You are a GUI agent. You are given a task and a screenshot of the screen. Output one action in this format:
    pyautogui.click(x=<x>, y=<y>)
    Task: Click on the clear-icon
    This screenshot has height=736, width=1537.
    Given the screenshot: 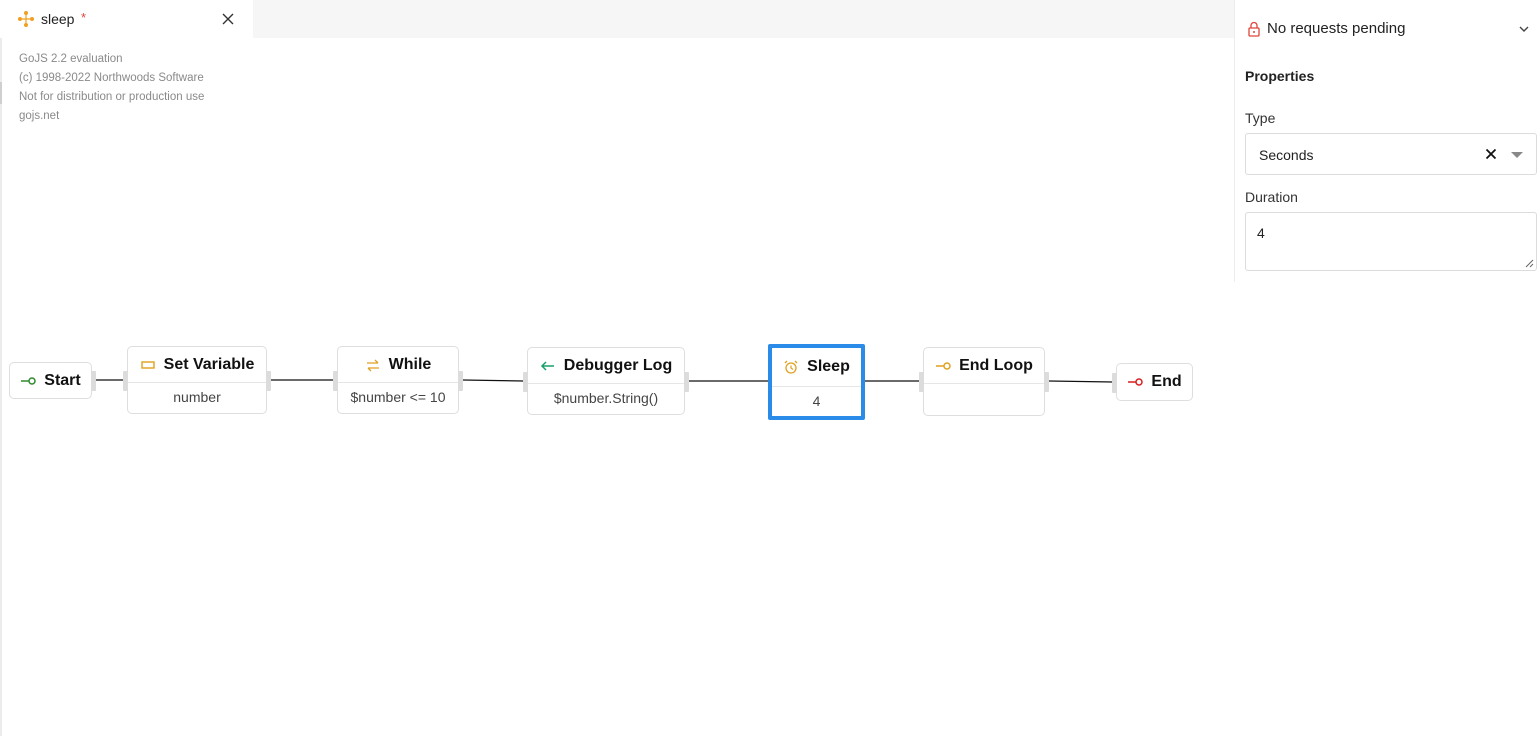 What is the action you would take?
    pyautogui.click(x=1491, y=154)
    